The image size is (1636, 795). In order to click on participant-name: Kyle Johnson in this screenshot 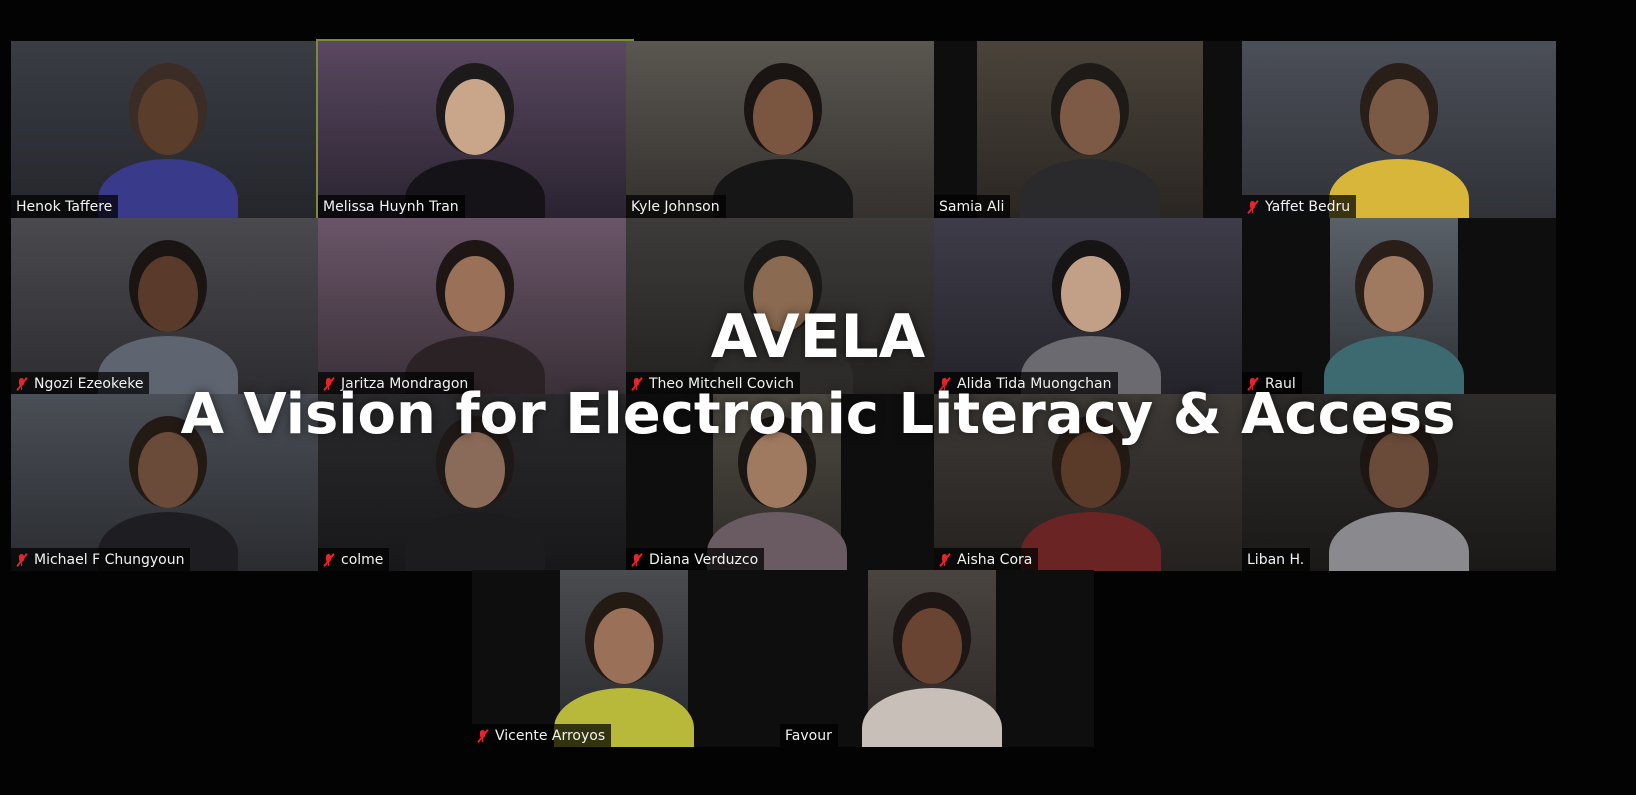, I will do `click(675, 207)`.